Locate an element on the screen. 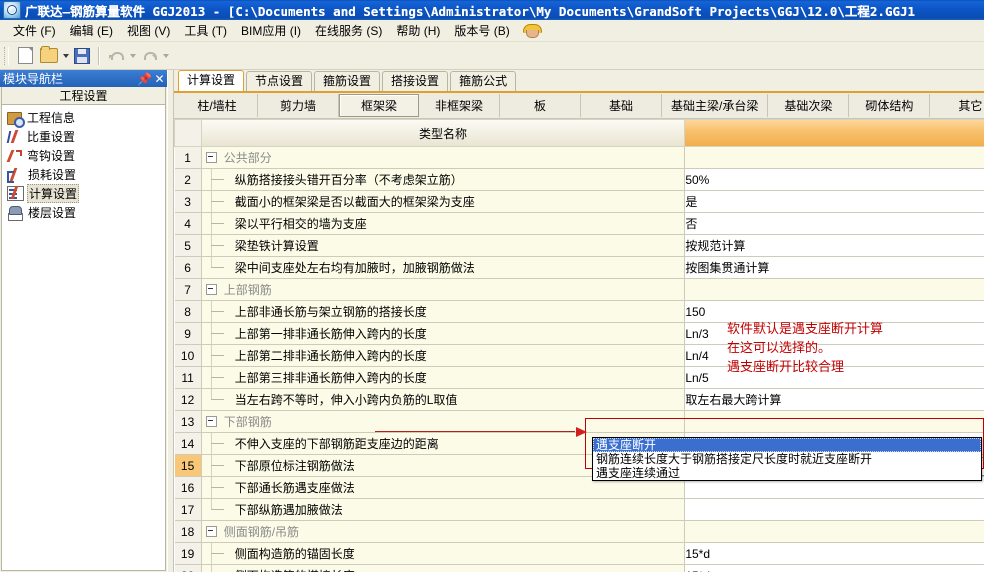 Image resolution: width=984 pixels, height=572 pixels. row-name-cell: 公共部分 is located at coordinates (443, 158).